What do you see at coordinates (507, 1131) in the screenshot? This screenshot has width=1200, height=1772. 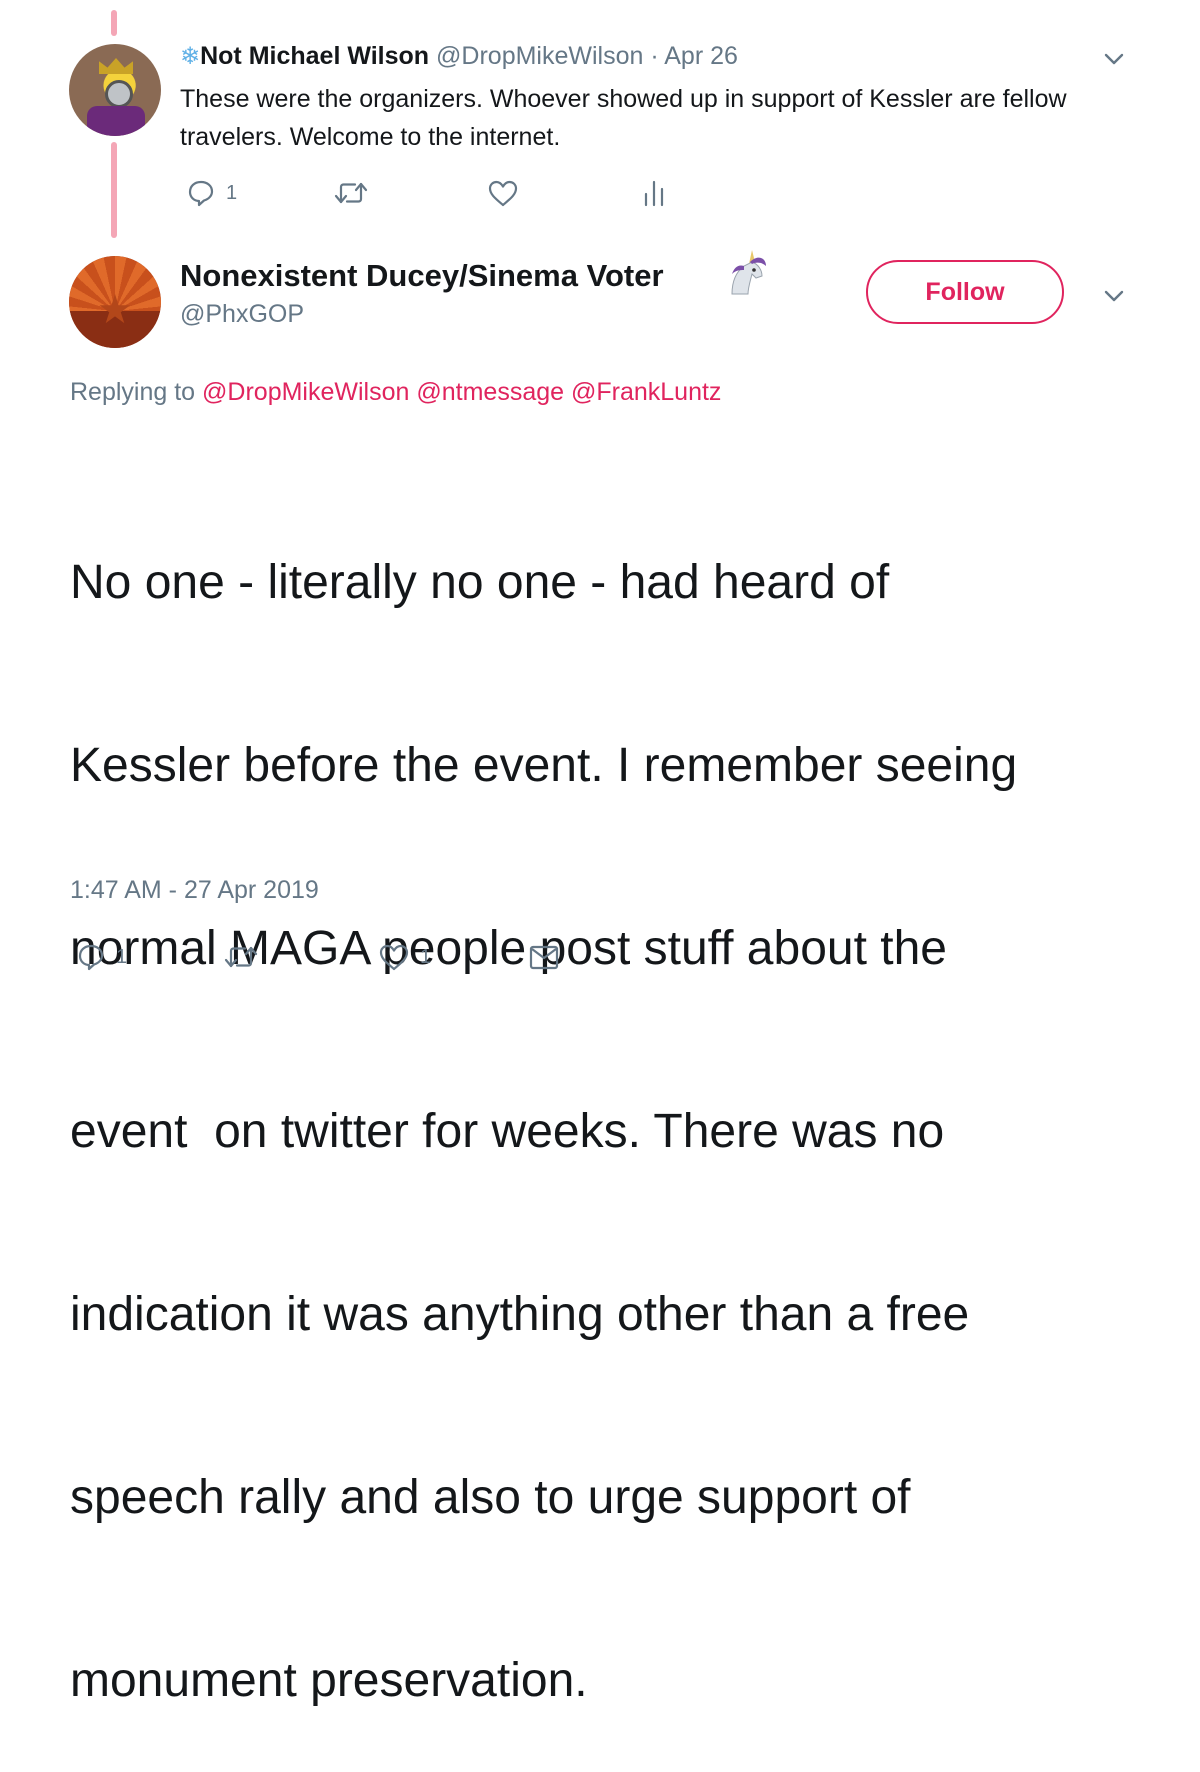 I see `tweet2-text-line: event on twitter for weeks. There was no` at bounding box center [507, 1131].